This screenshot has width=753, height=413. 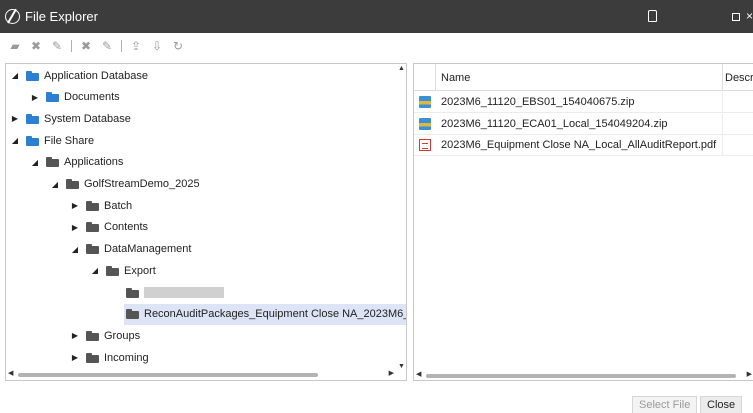 I want to click on tree-node-label: GolfStreamDemo_2025, so click(x=142, y=184).